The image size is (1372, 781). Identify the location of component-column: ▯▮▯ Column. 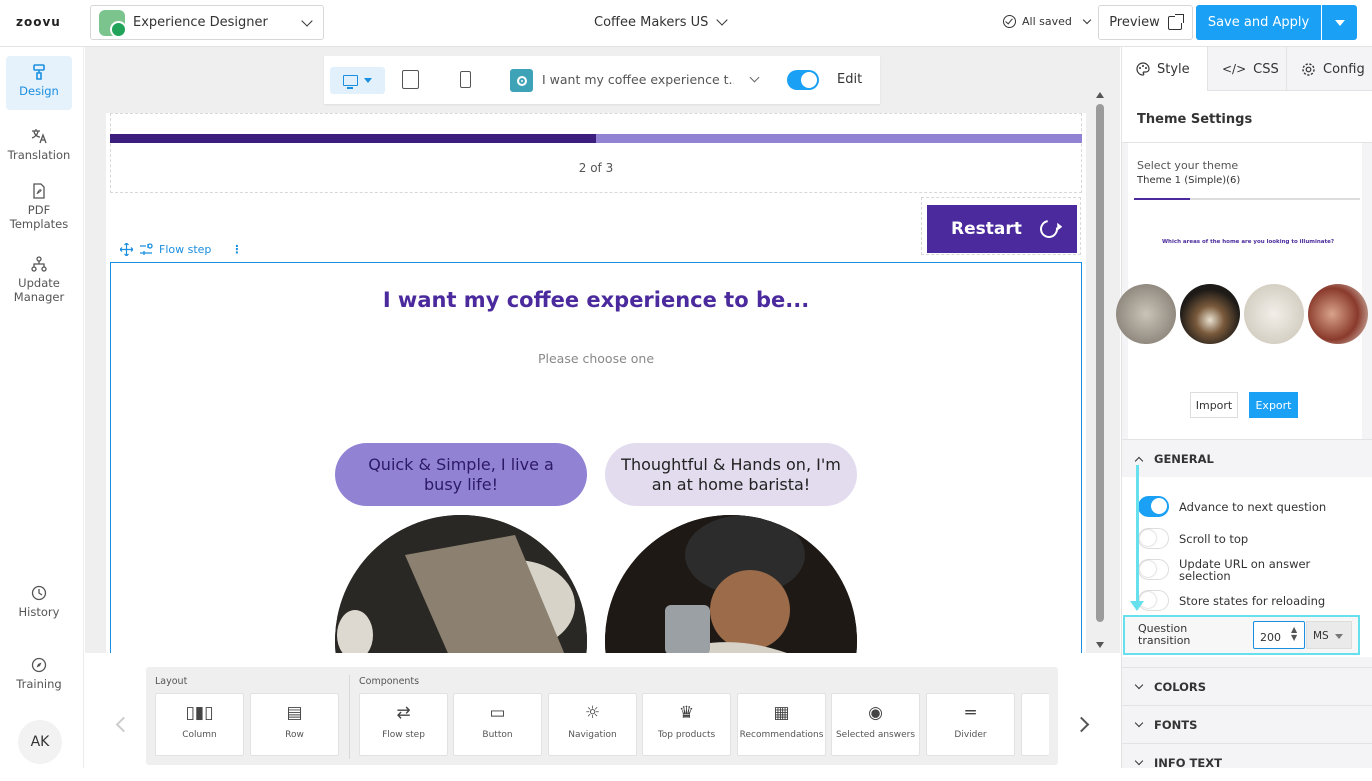
(199, 724).